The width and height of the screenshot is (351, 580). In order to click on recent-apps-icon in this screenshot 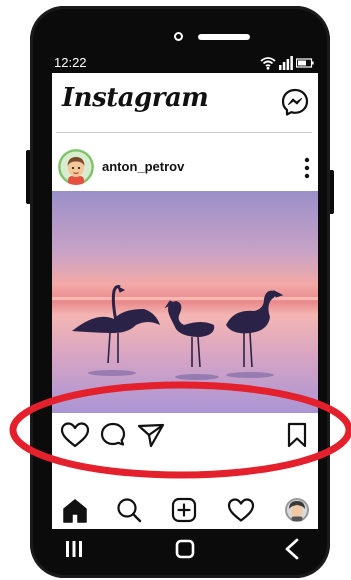, I will do `click(74, 549)`.